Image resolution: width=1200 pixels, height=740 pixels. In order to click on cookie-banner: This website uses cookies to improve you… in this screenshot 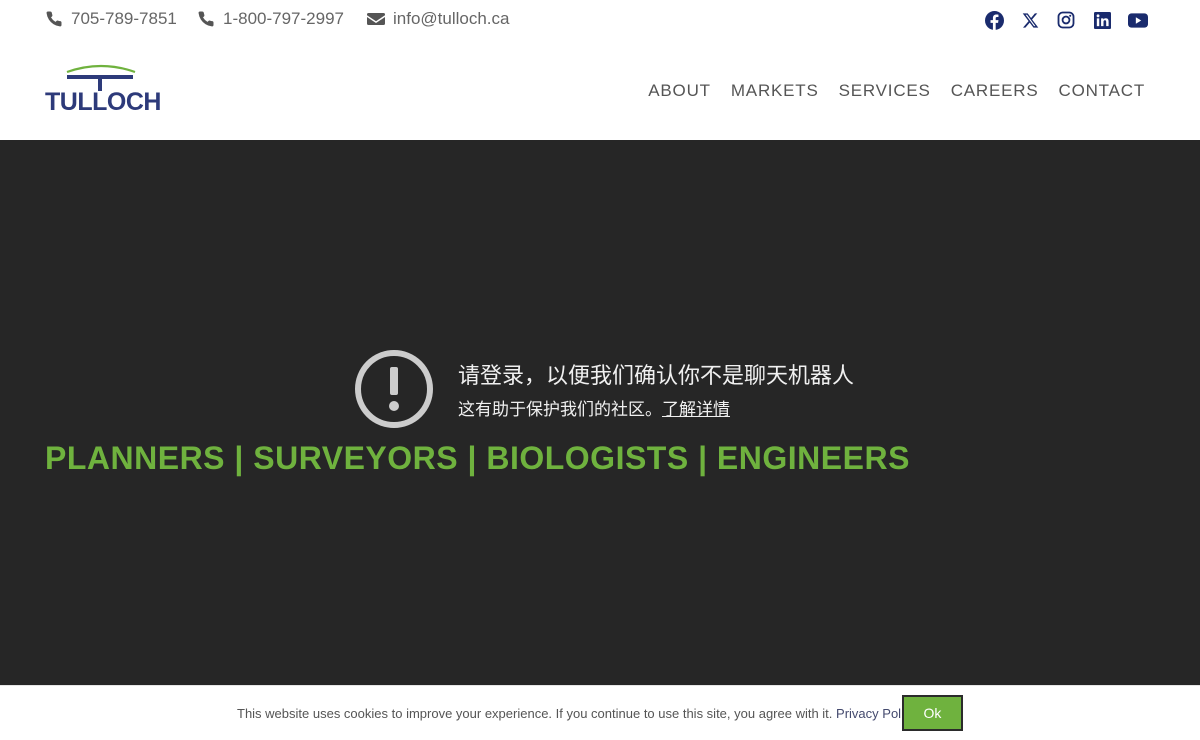, I will do `click(600, 712)`.